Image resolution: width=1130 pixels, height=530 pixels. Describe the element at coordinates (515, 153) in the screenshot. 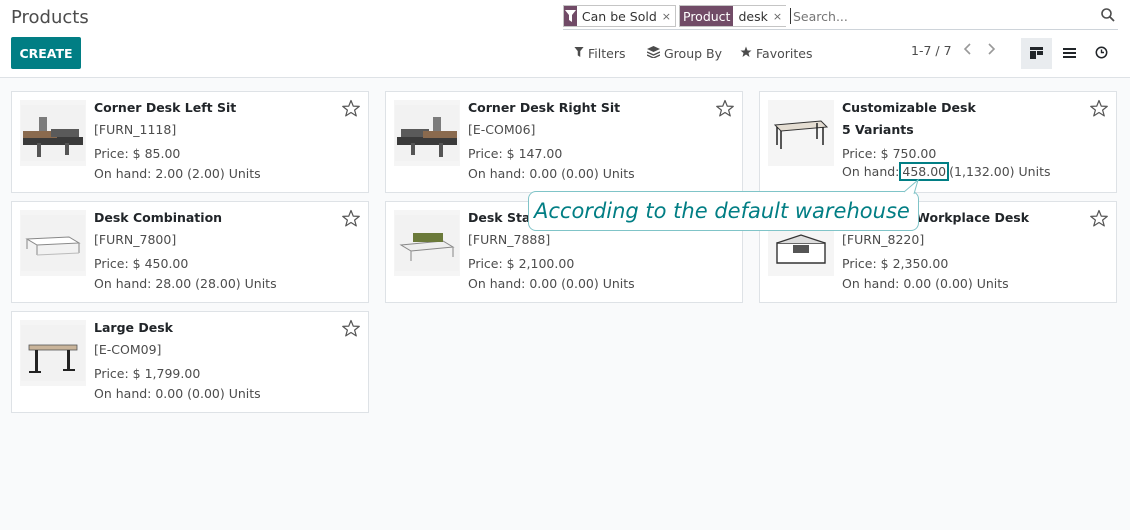

I see `product-price: Price: $ 147.00` at that location.